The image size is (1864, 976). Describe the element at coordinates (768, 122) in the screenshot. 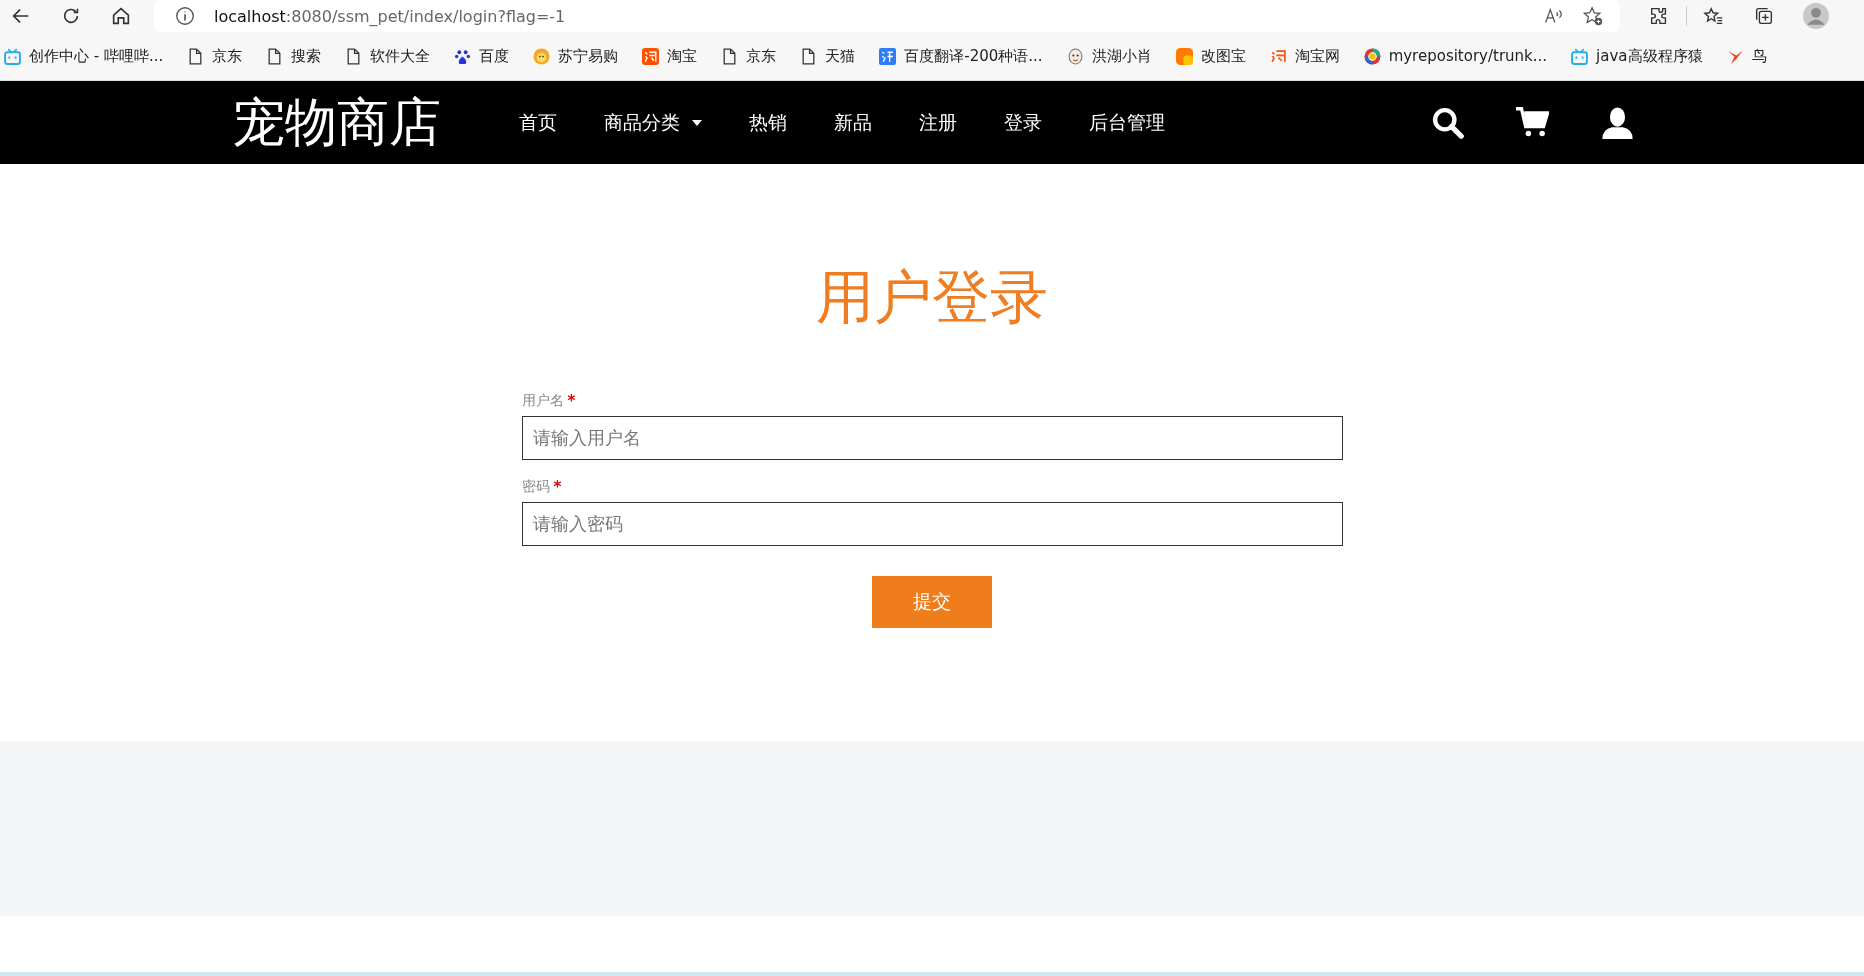

I see `nav-link: 热销` at that location.